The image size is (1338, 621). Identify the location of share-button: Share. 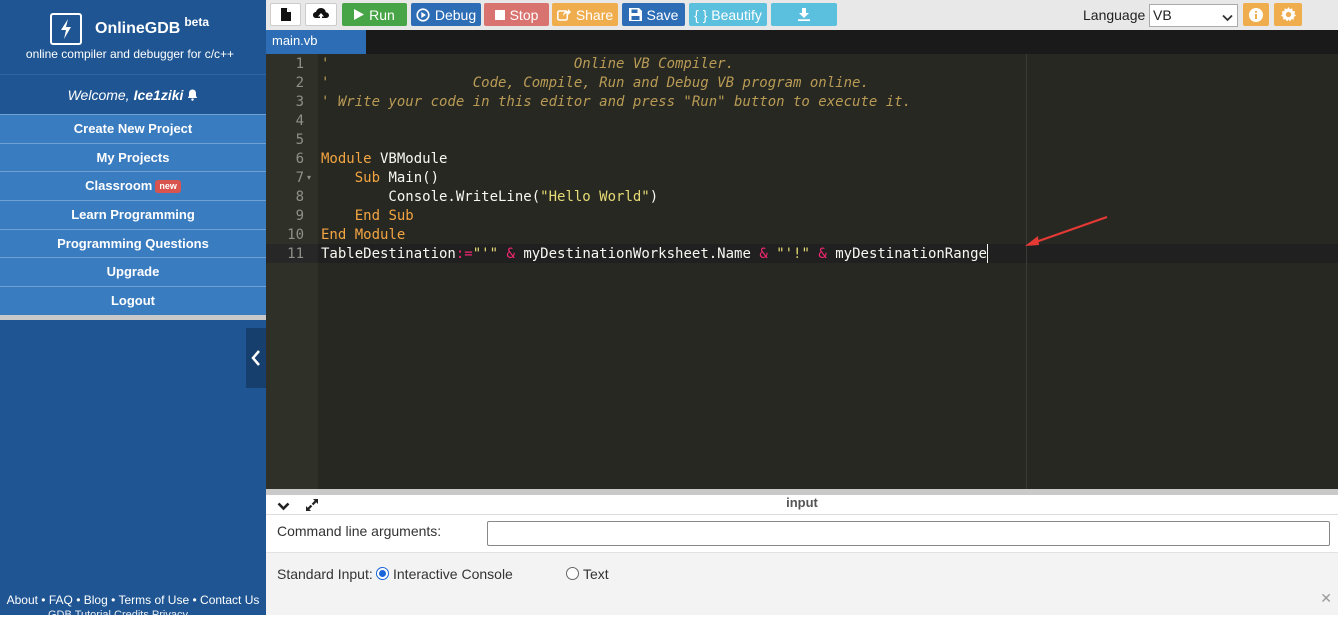
(585, 14).